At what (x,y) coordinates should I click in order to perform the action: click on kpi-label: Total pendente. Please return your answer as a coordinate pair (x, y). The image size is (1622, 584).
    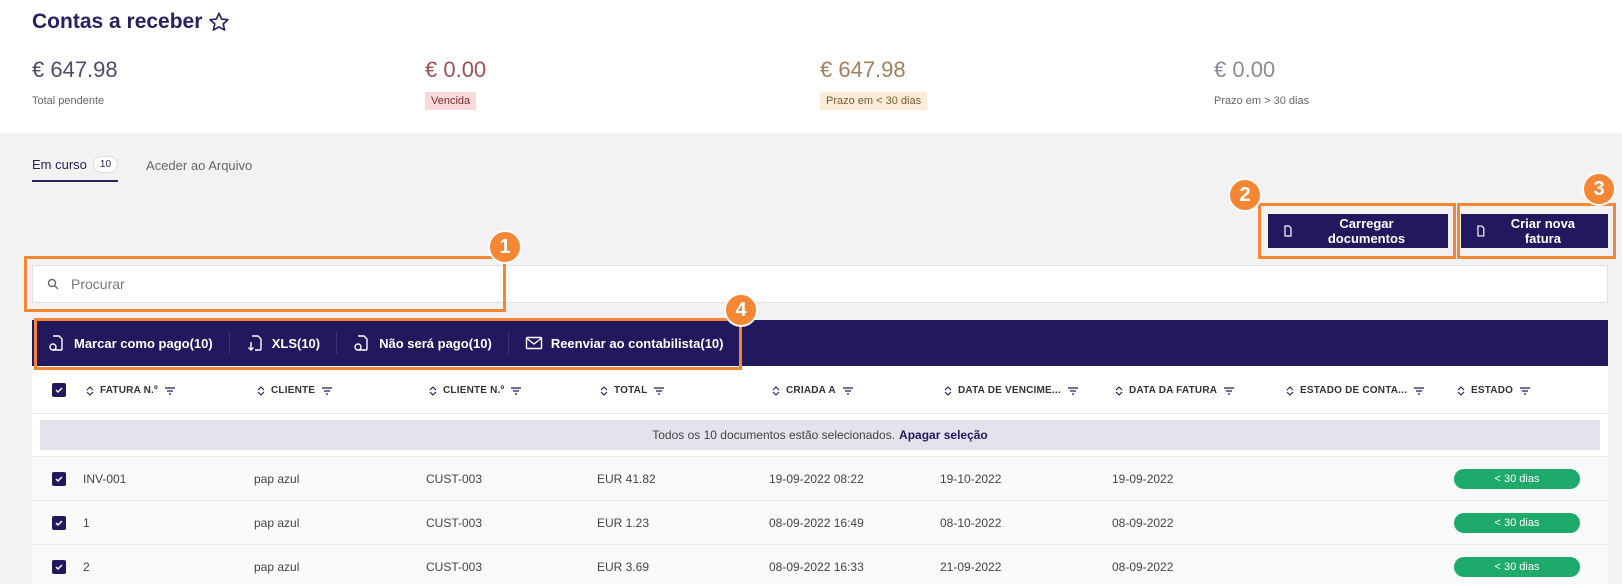
    Looking at the image, I should click on (68, 101).